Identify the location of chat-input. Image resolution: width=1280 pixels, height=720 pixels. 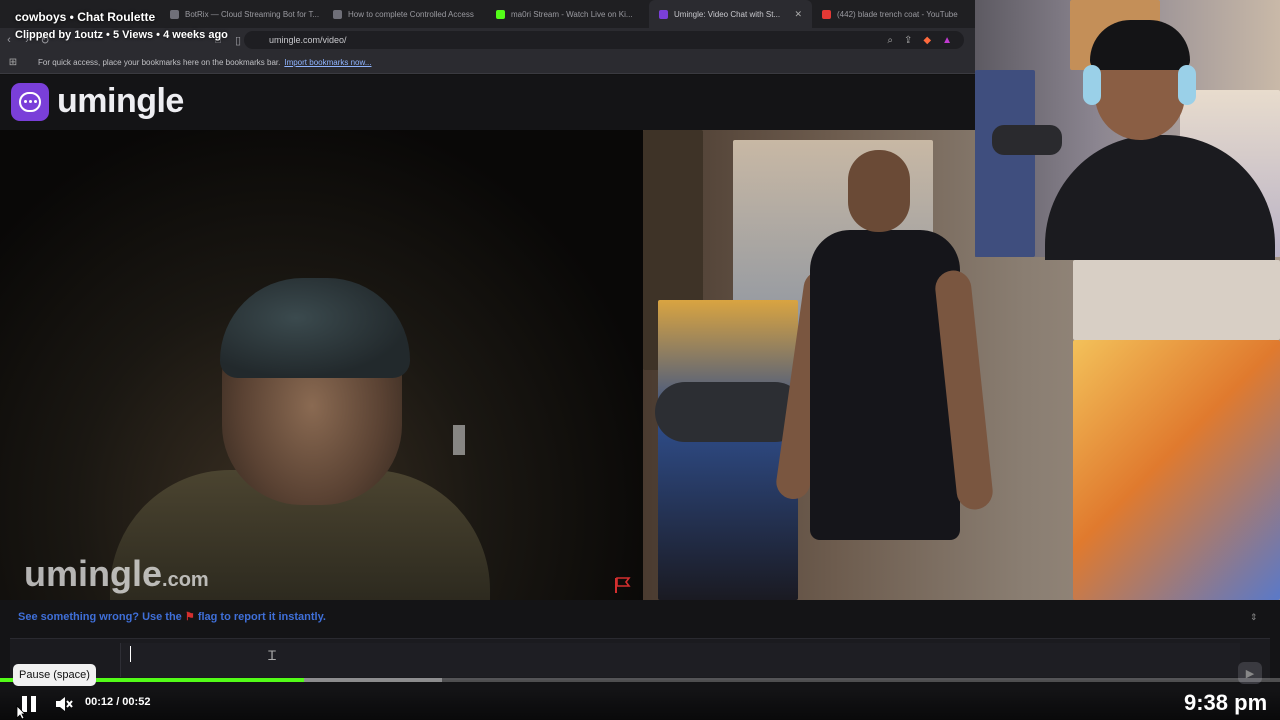
(680, 660).